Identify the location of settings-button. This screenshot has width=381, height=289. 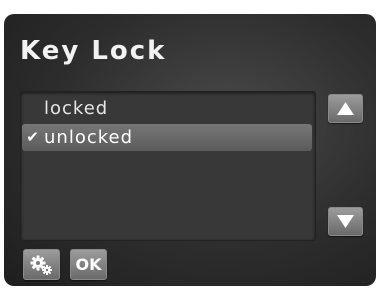
(41, 264).